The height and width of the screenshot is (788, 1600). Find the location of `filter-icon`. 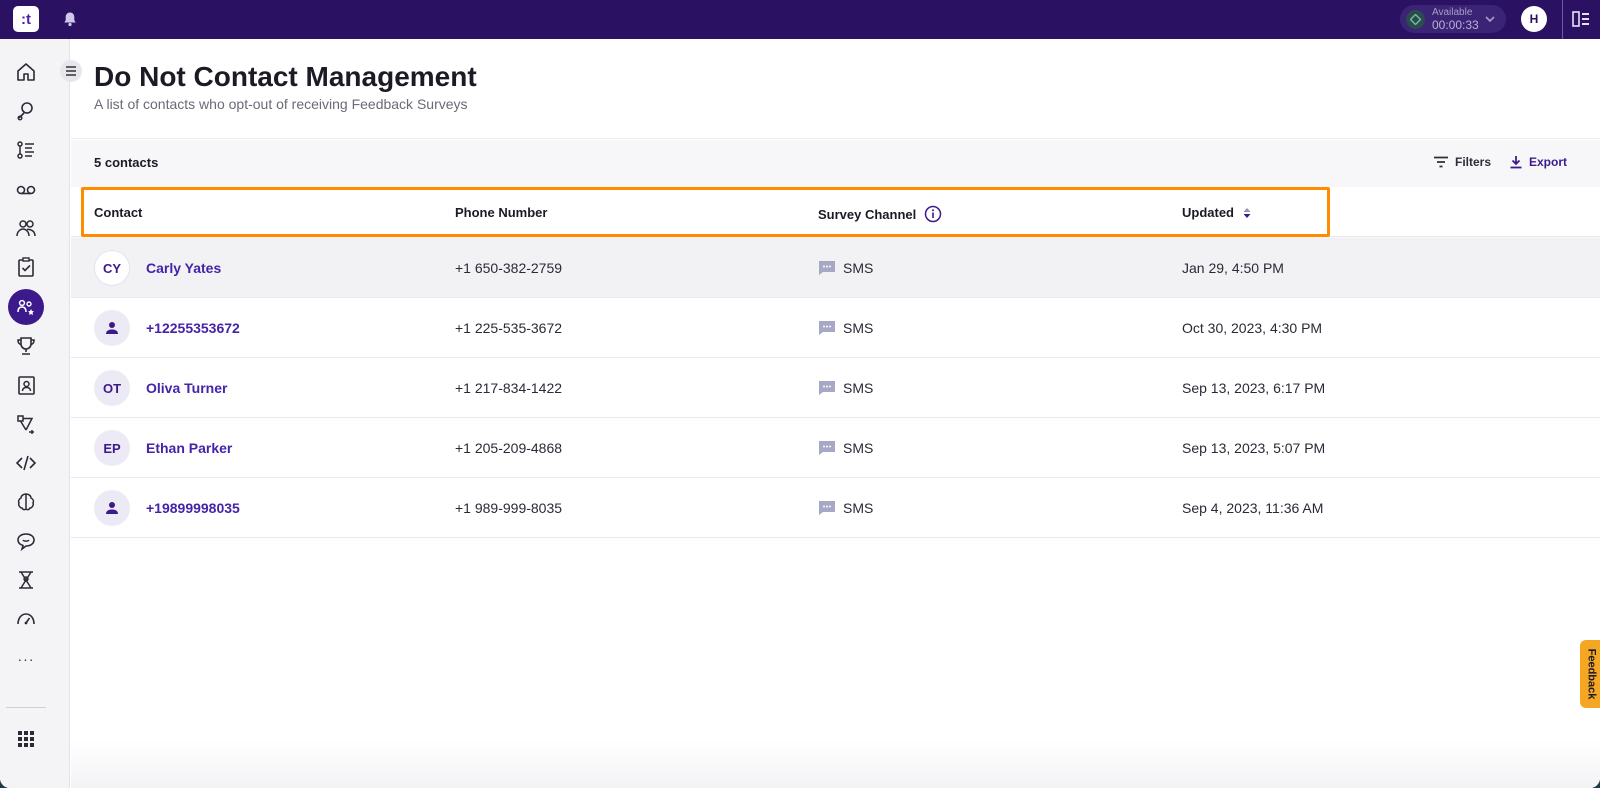

filter-icon is located at coordinates (1441, 162).